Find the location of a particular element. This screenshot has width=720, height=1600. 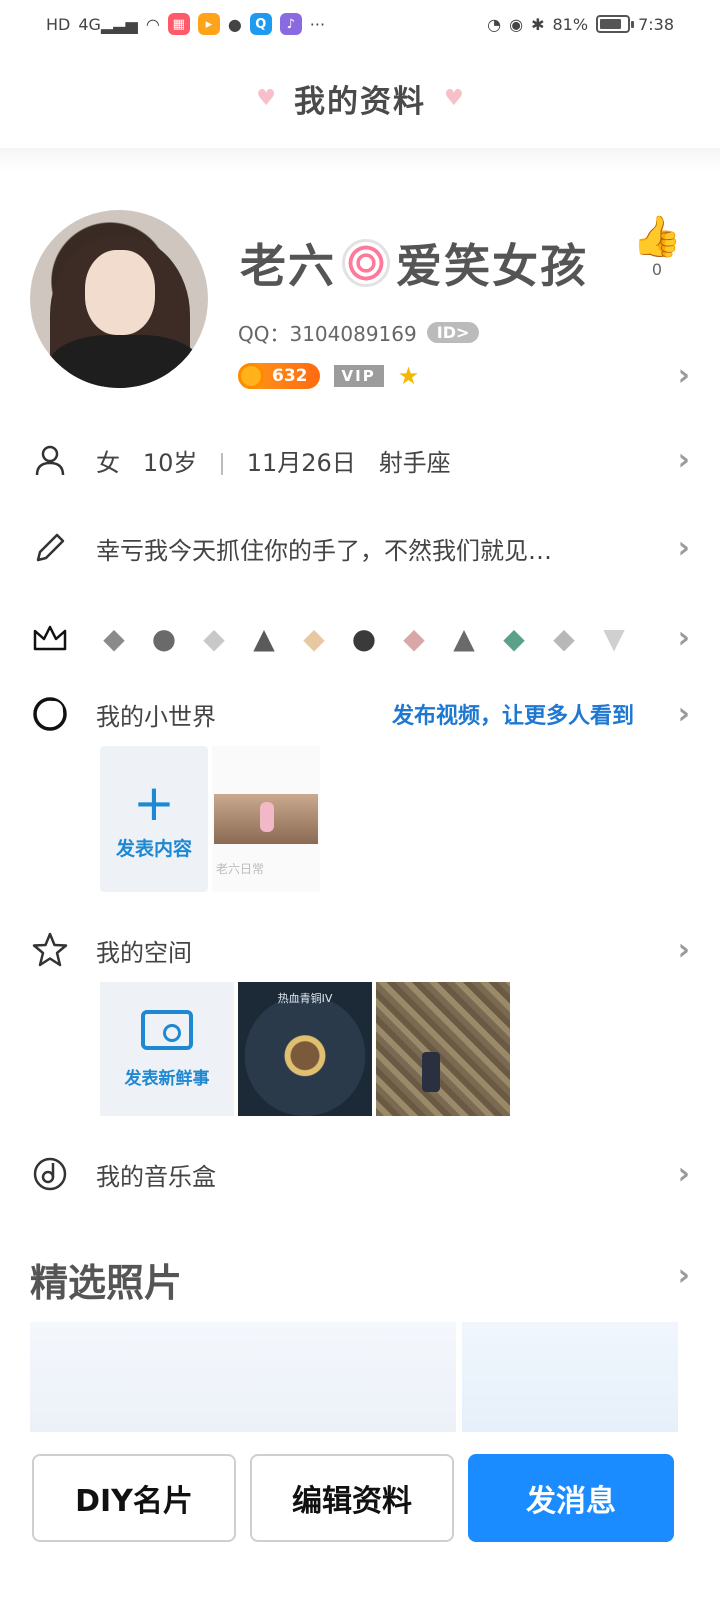

music-box-row: 我的音乐盒 › is located at coordinates (360, 1174).